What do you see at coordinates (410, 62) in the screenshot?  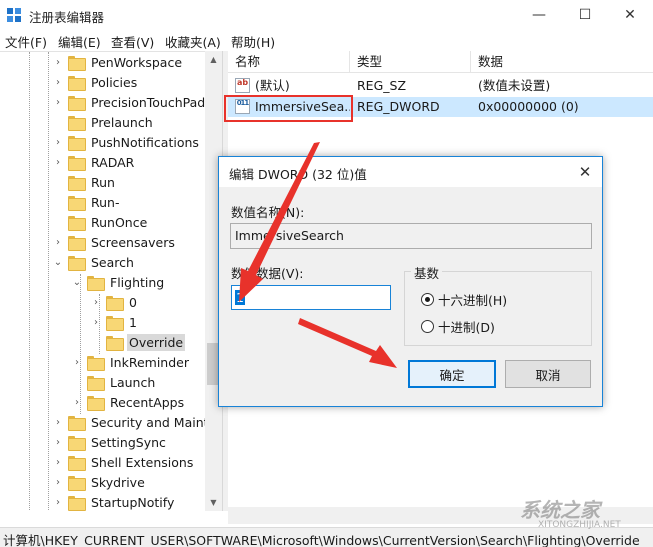 I see `column-type-header: 类型` at bounding box center [410, 62].